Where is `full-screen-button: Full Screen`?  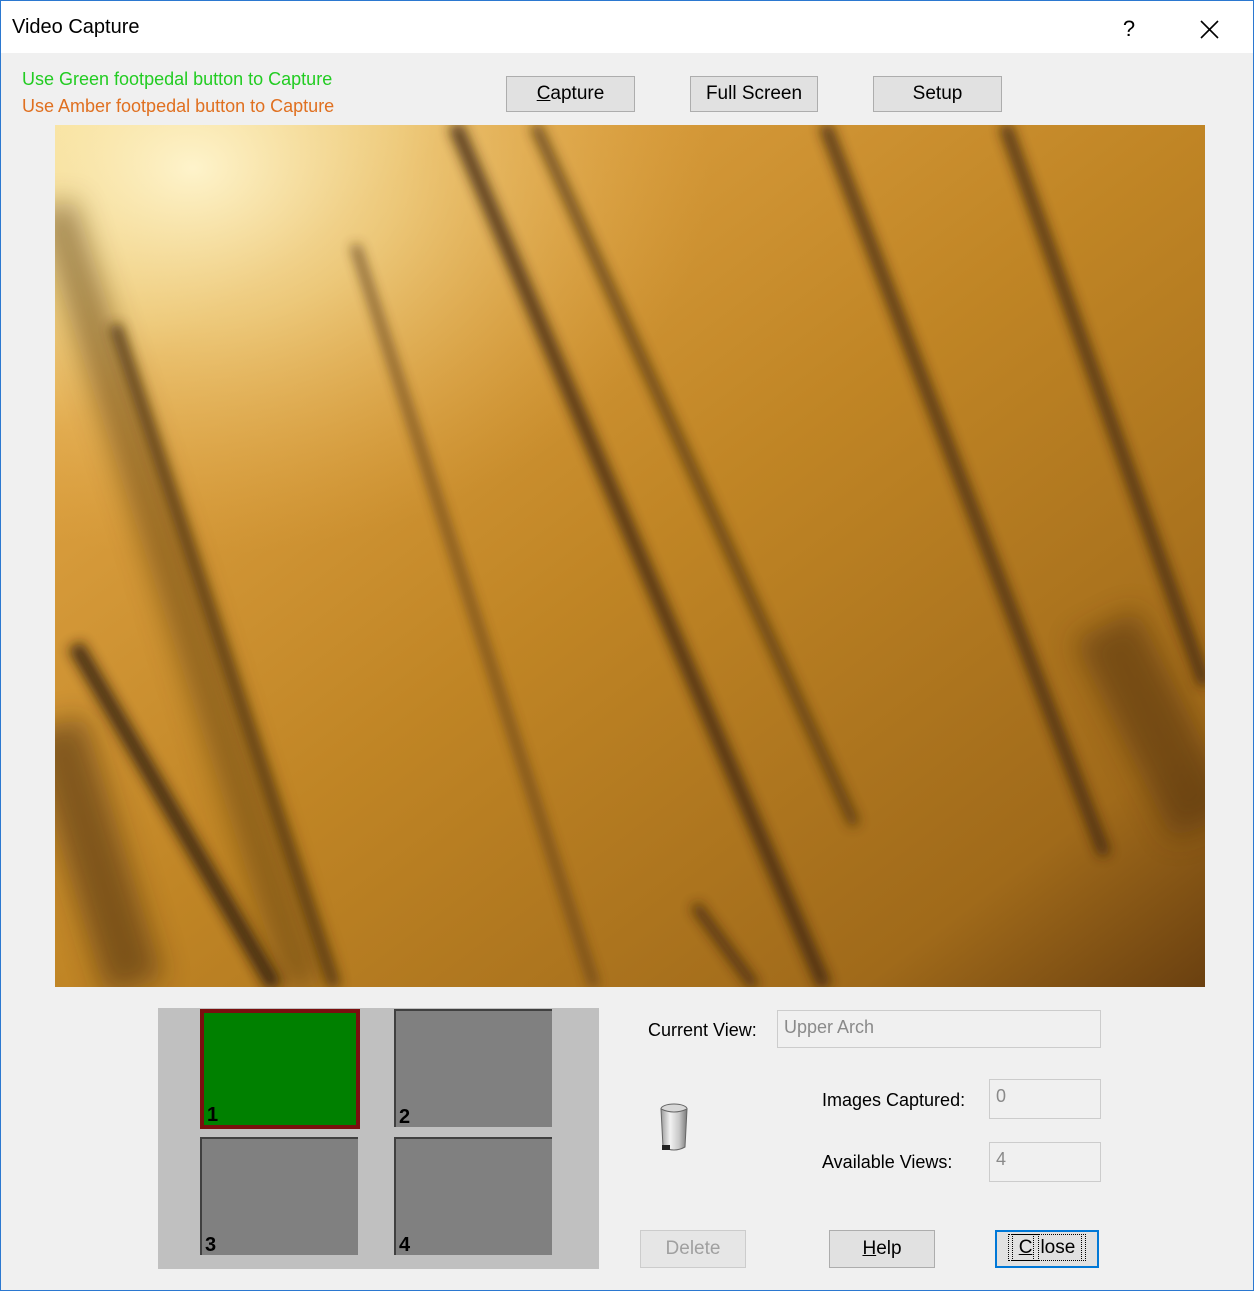
full-screen-button: Full Screen is located at coordinates (754, 94).